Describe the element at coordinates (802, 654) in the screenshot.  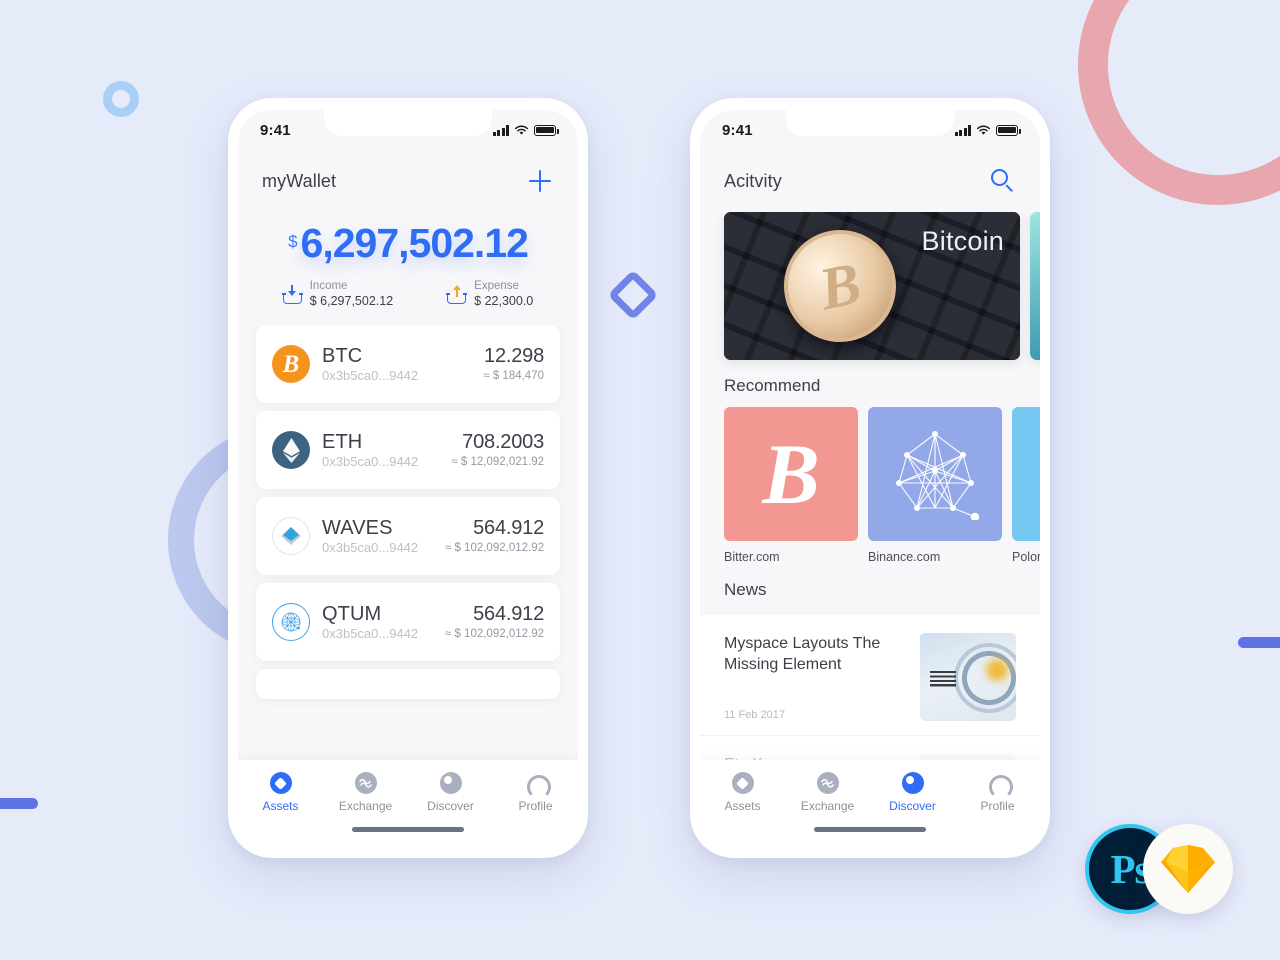
I see `news-title: Myspace Layouts The Missing Element` at that location.